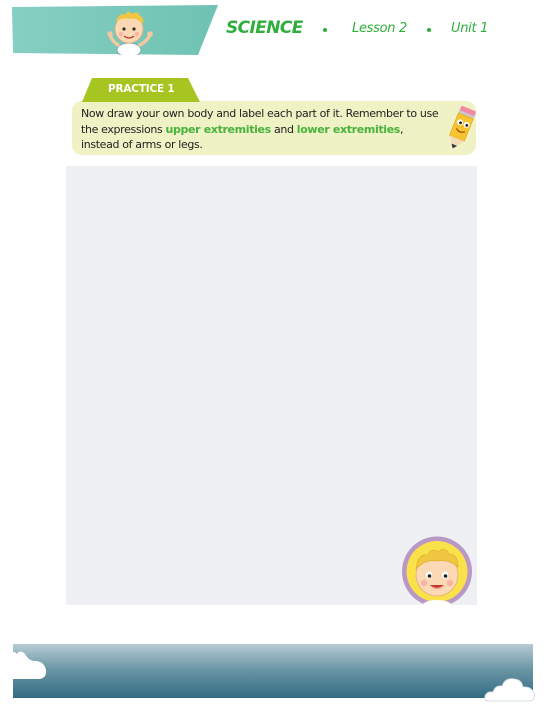  What do you see at coordinates (115, 30) in the screenshot?
I see `header-banner` at bounding box center [115, 30].